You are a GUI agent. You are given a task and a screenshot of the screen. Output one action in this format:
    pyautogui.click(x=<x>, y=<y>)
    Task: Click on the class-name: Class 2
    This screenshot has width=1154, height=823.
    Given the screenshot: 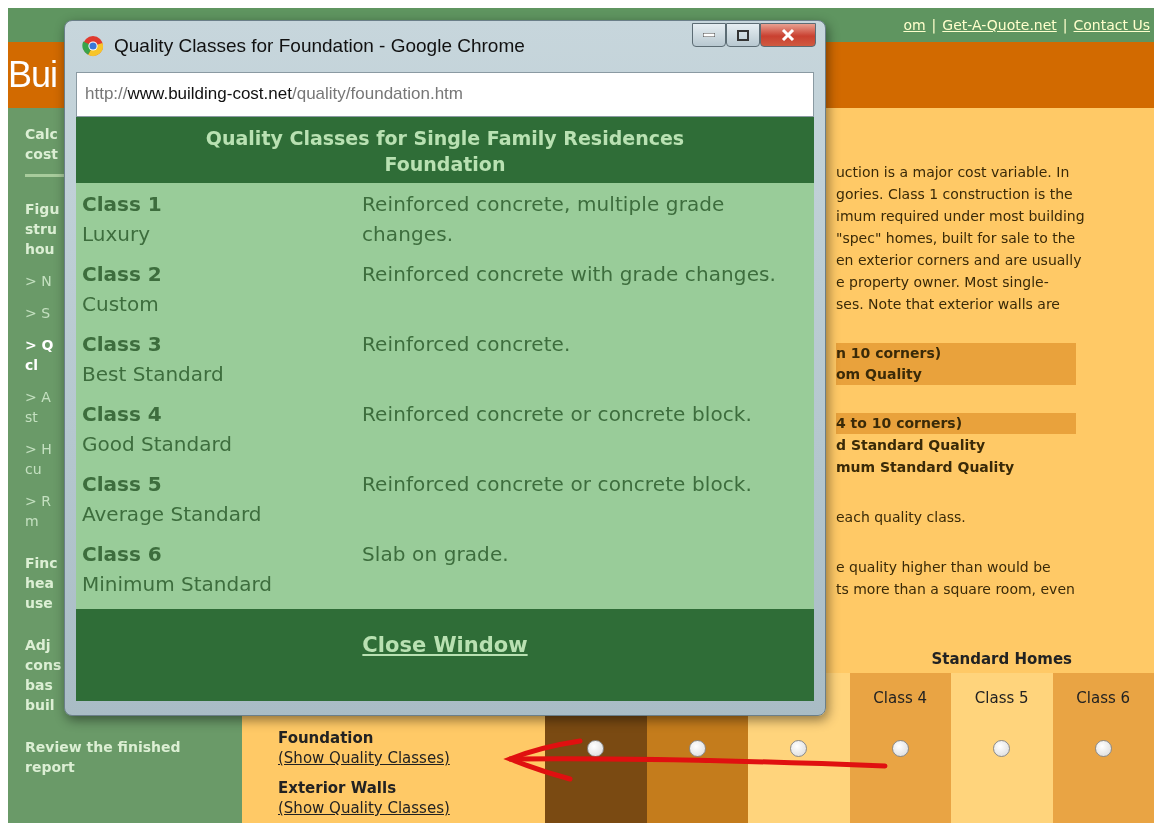 What is the action you would take?
    pyautogui.click(x=122, y=274)
    